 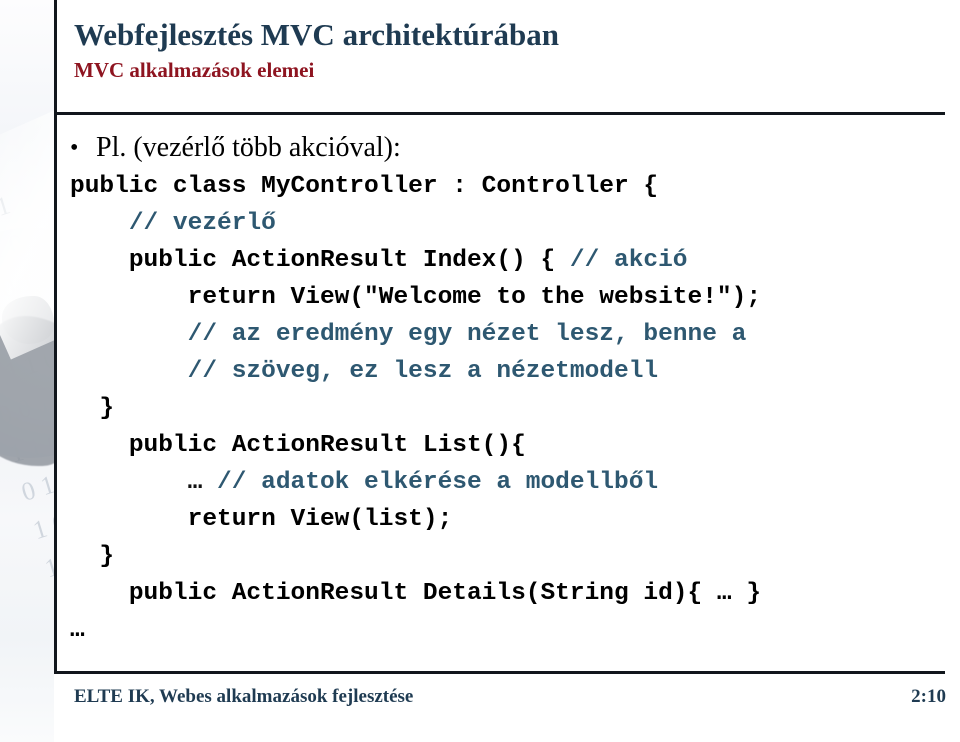 I want to click on footer-divider, so click(x=499, y=672).